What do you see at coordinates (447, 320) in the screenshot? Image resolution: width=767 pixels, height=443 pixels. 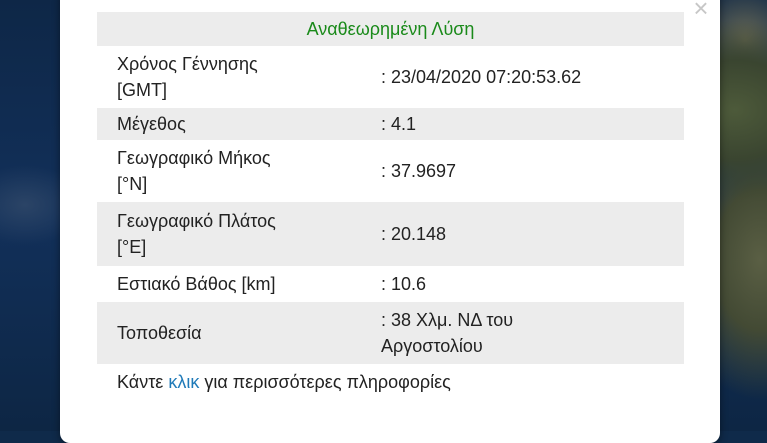 I see `value-line: : 38 Χλμ. ΝΔ του` at bounding box center [447, 320].